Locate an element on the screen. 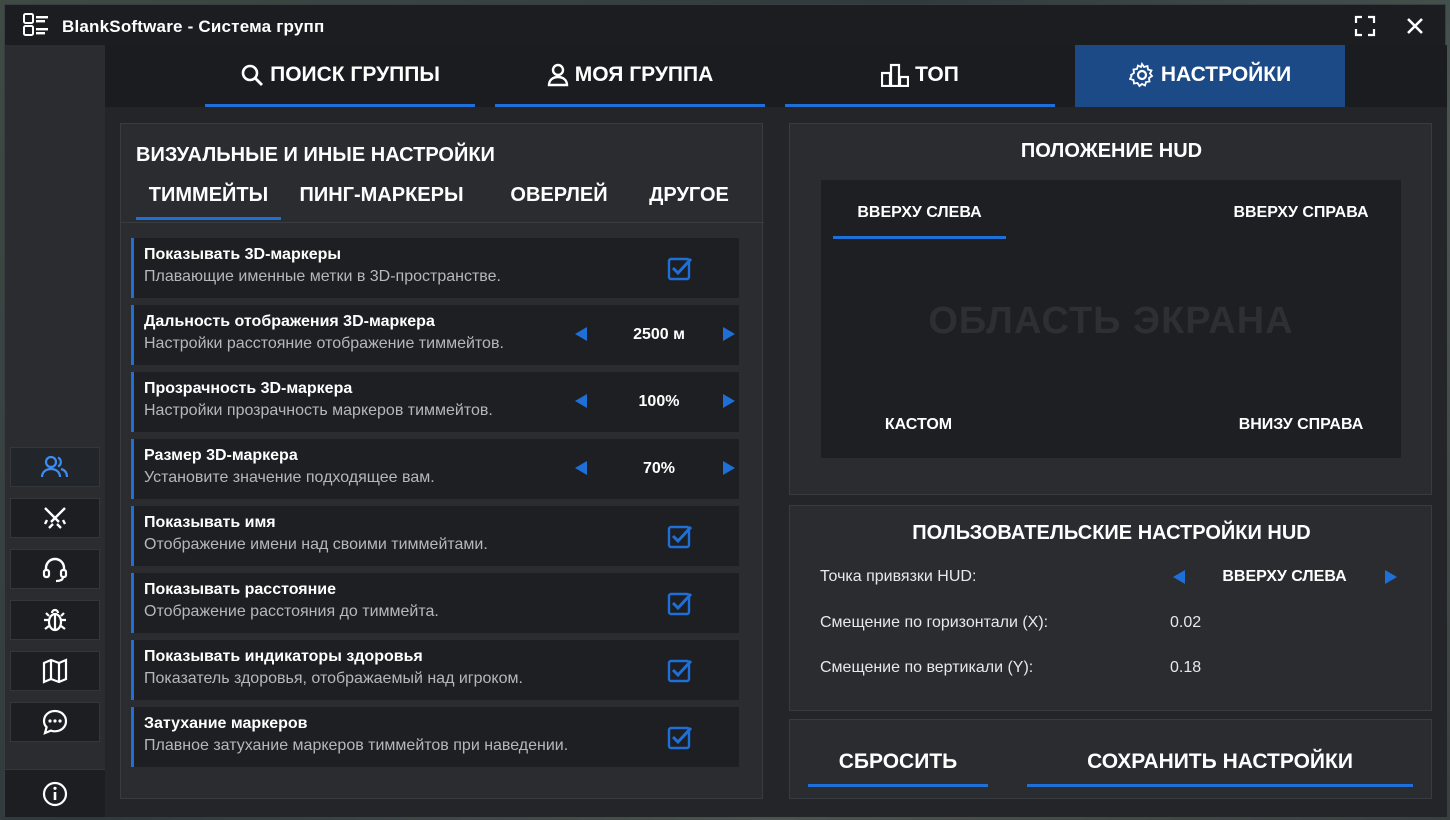 Image resolution: width=1450 pixels, height=820 pixels. sidebar-item-chat is located at coordinates (55, 722).